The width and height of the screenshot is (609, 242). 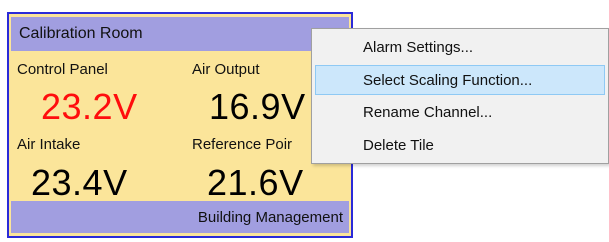 I want to click on channel-value-reference-point: 21.6V, so click(x=255, y=182).